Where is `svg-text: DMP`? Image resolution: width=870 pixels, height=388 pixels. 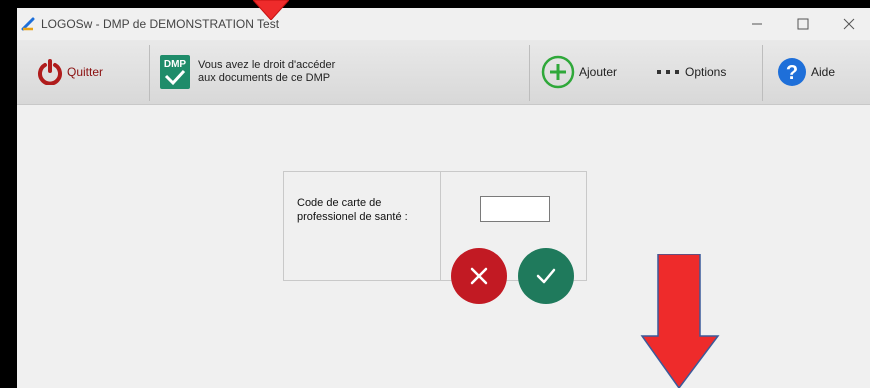 svg-text: DMP is located at coordinates (175, 64).